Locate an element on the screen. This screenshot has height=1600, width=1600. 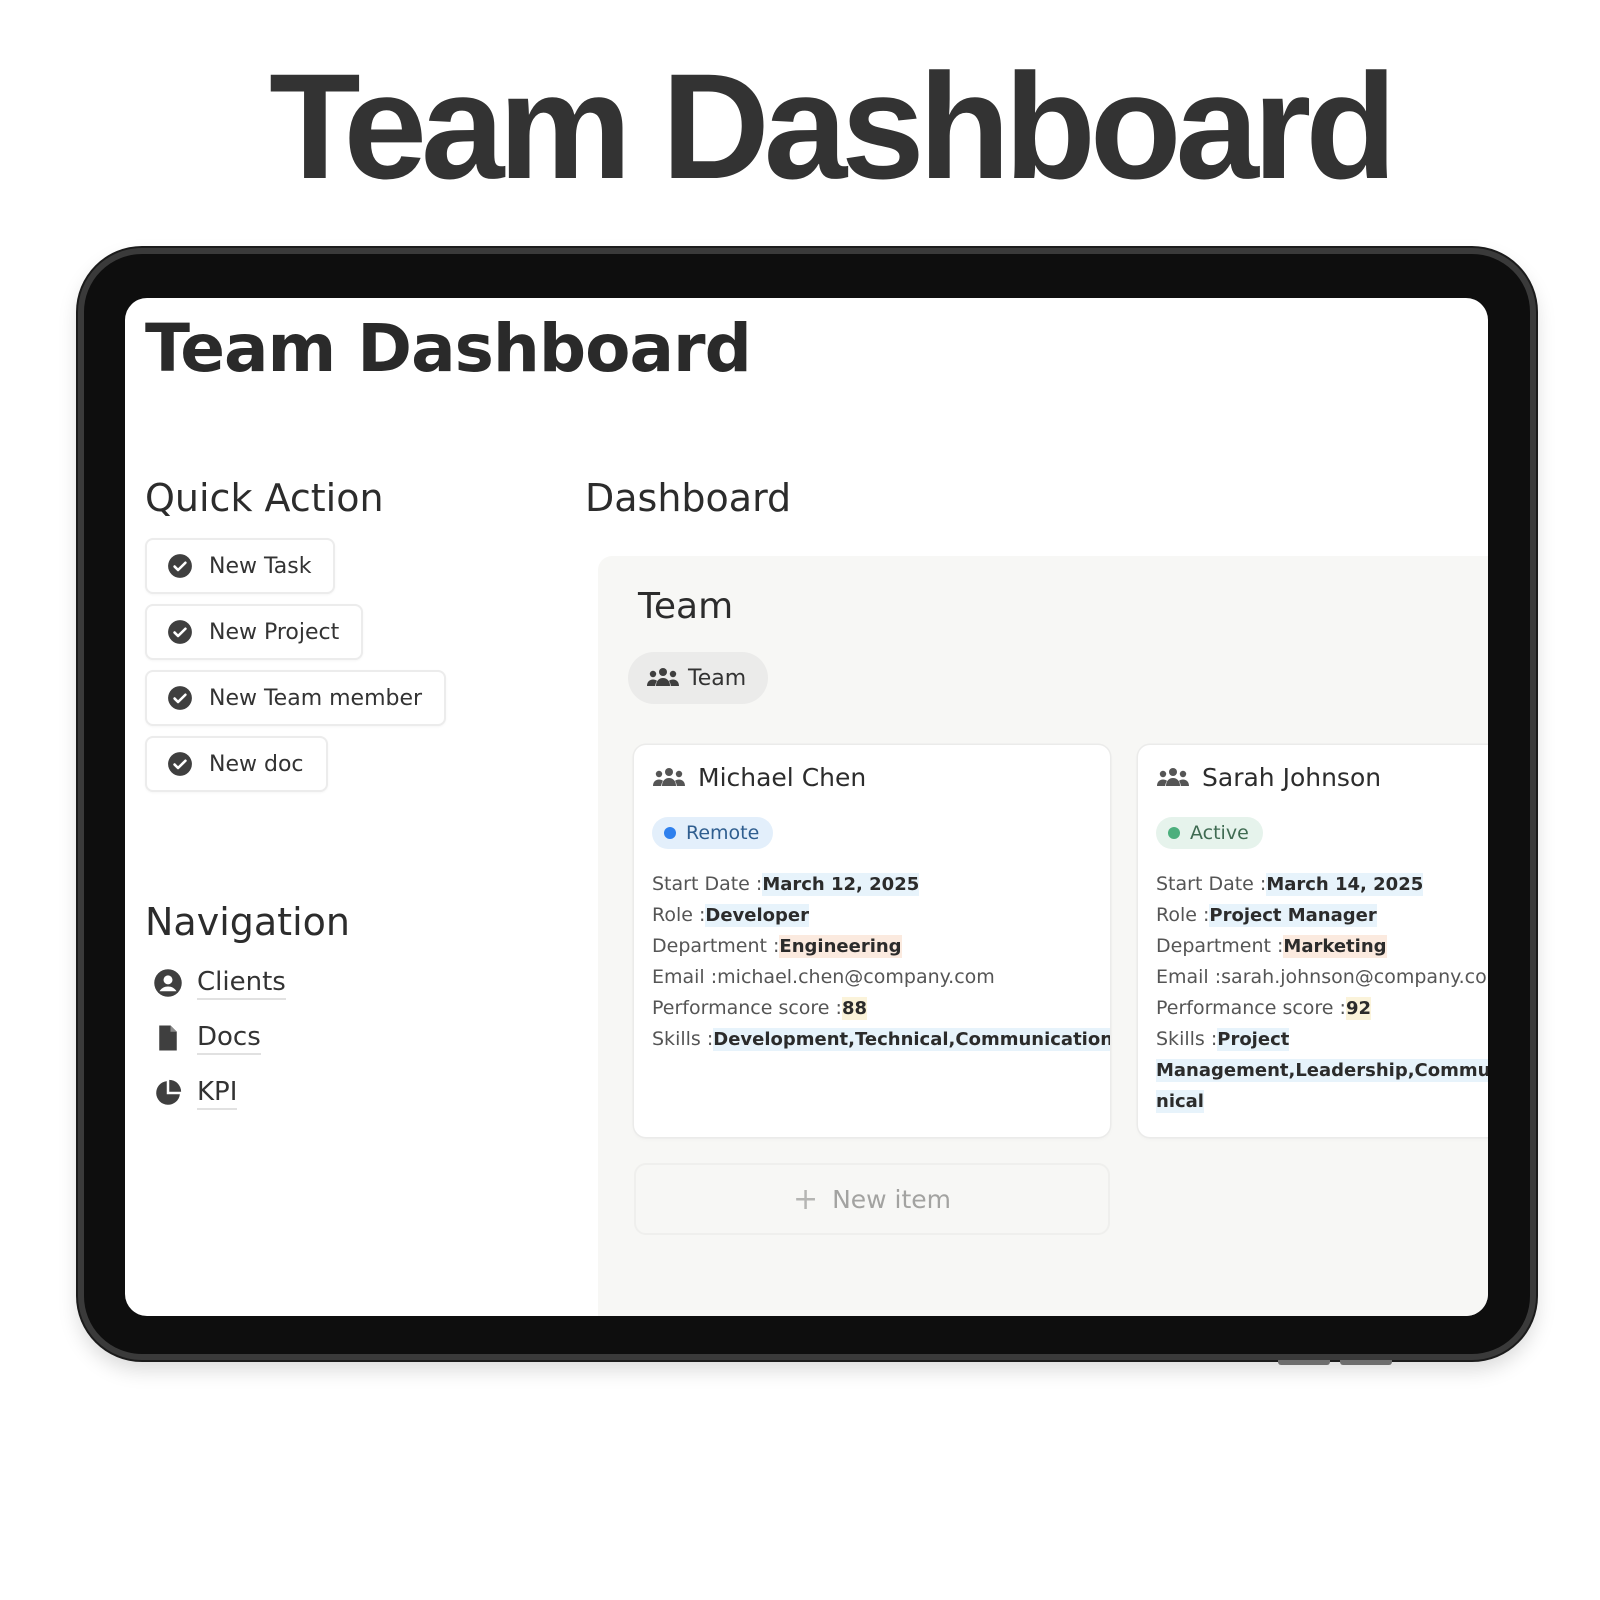
new-item-label: New item is located at coordinates (892, 1199).